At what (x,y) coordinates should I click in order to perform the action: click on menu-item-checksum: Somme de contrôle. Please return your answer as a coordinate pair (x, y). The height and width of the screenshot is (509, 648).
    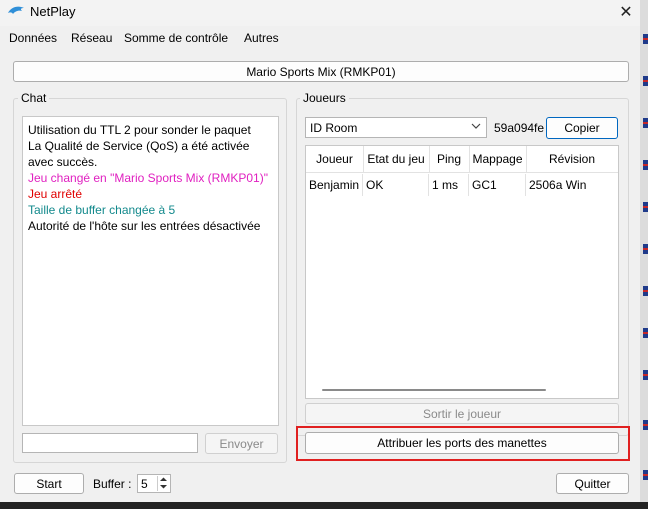
    Looking at the image, I should click on (176, 38).